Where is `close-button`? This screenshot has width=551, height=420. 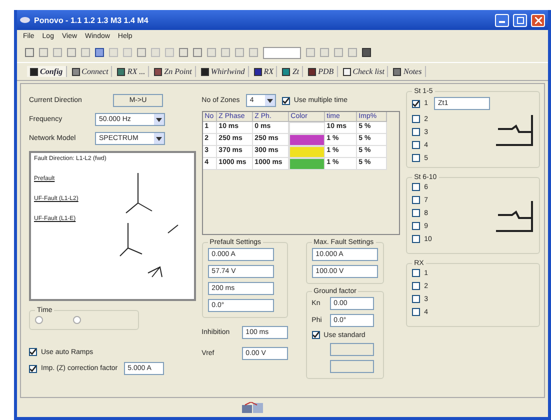
close-button is located at coordinates (538, 20).